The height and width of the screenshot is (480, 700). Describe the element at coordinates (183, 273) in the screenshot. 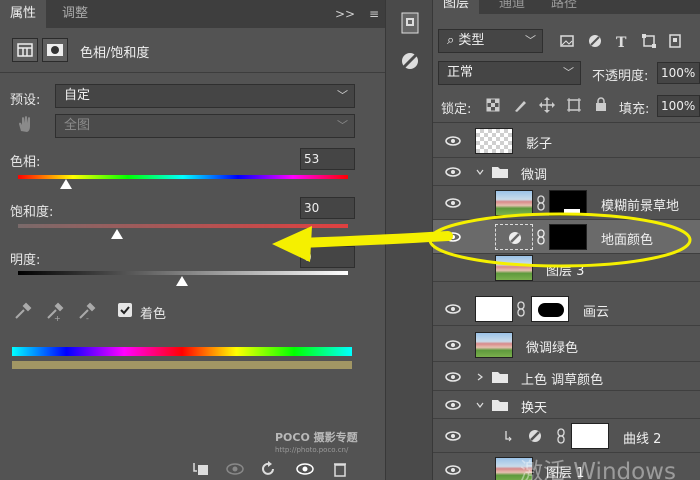

I see `lightness-slider-track` at that location.